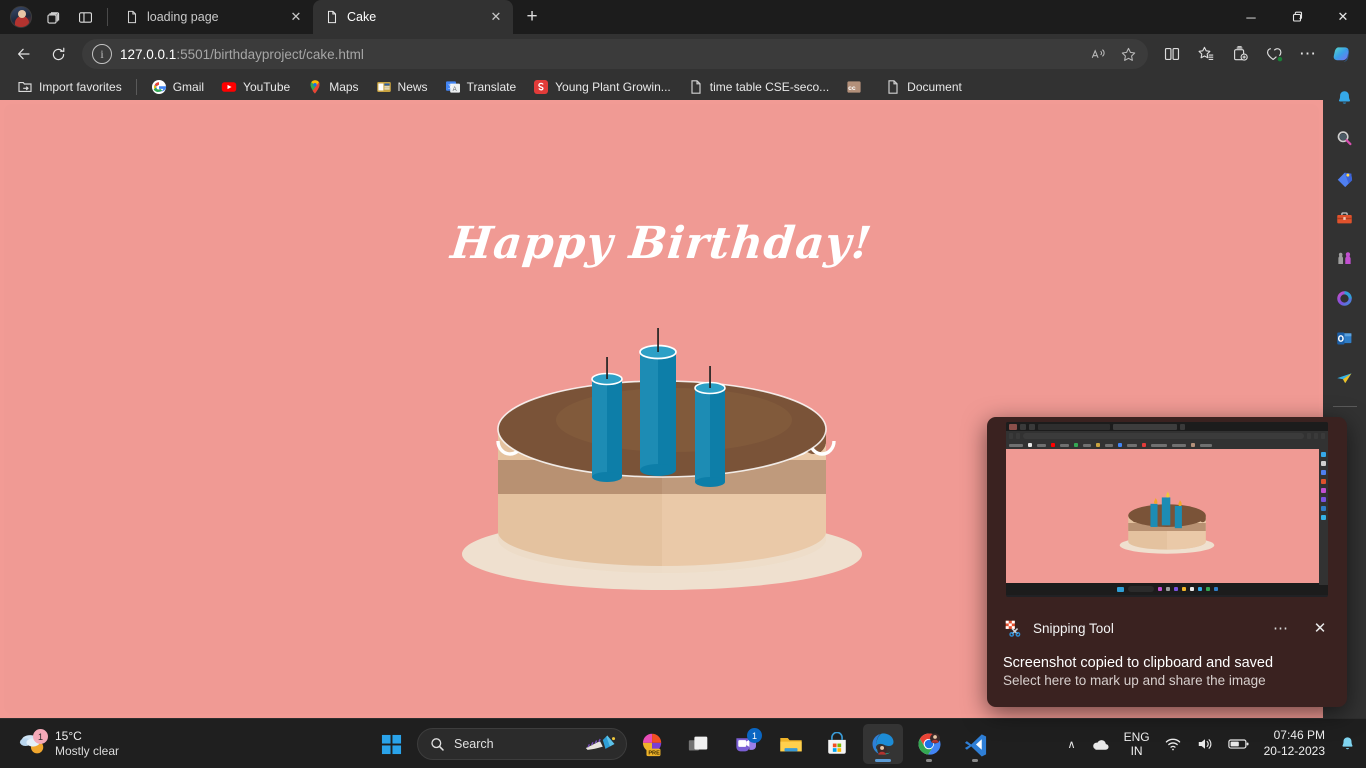 The height and width of the screenshot is (768, 1366). Describe the element at coordinates (1294, 751) in the screenshot. I see `clock-date: 20-12-2023` at that location.